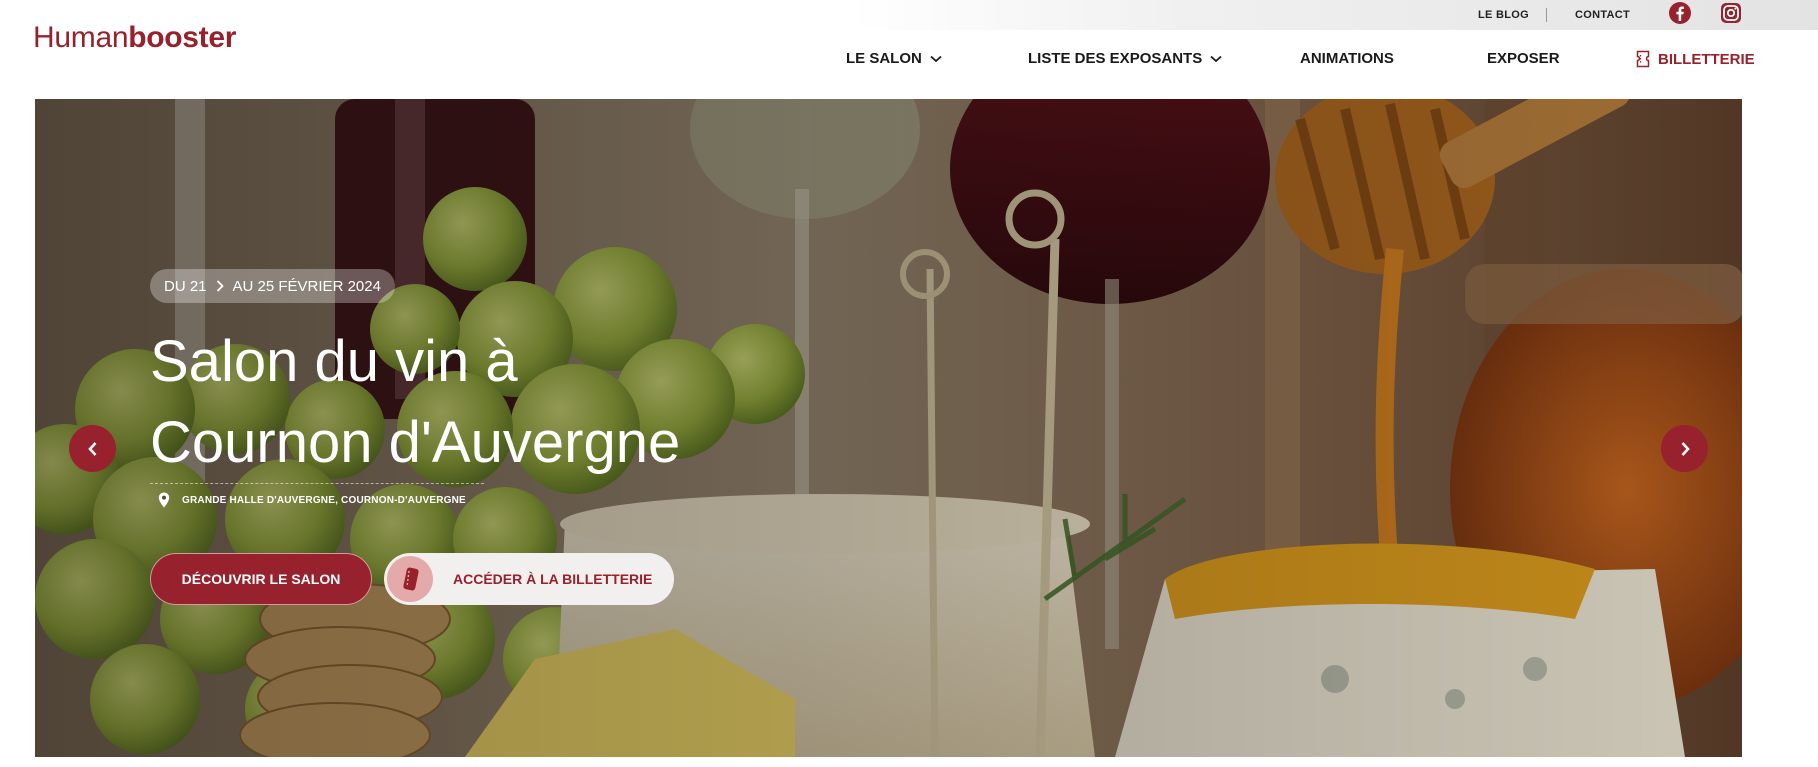 The width and height of the screenshot is (1818, 767). I want to click on top-link-blog: LE BLOG, so click(1503, 15).